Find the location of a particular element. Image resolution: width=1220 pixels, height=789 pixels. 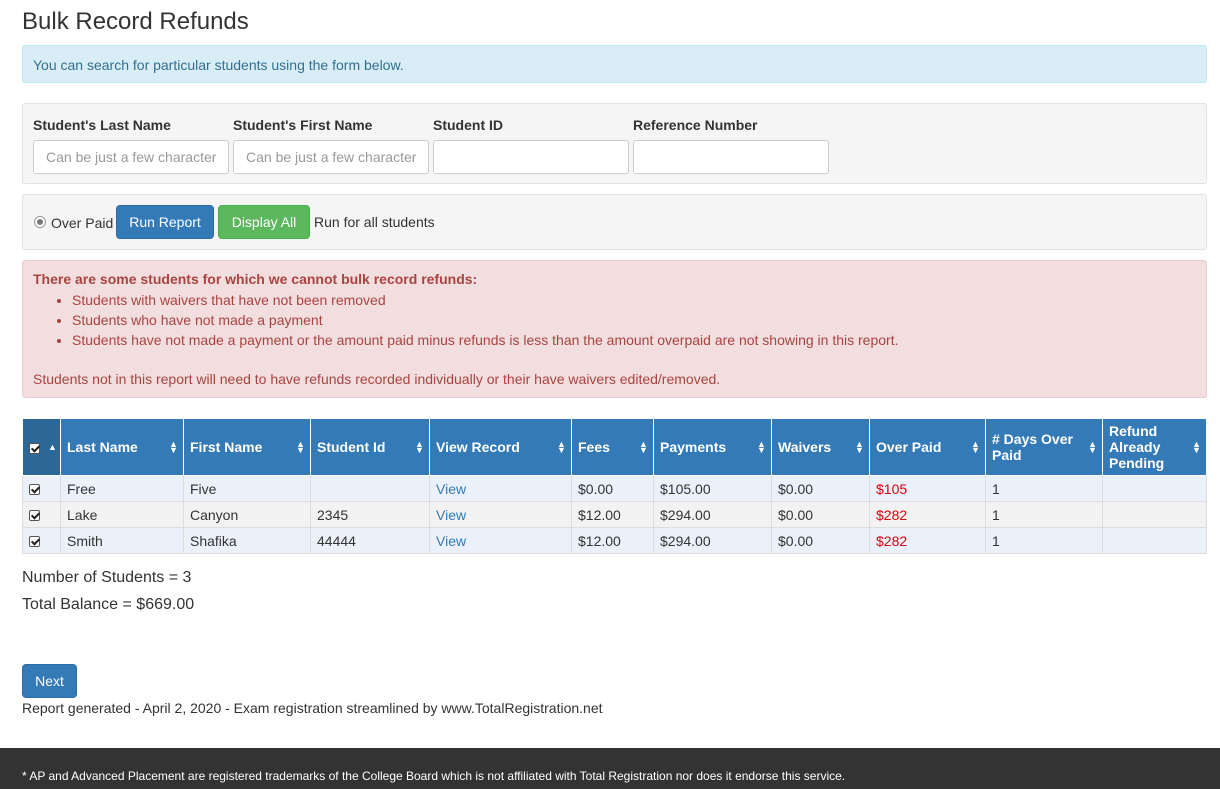

sort-asc-icon: ▲ is located at coordinates (52, 447).